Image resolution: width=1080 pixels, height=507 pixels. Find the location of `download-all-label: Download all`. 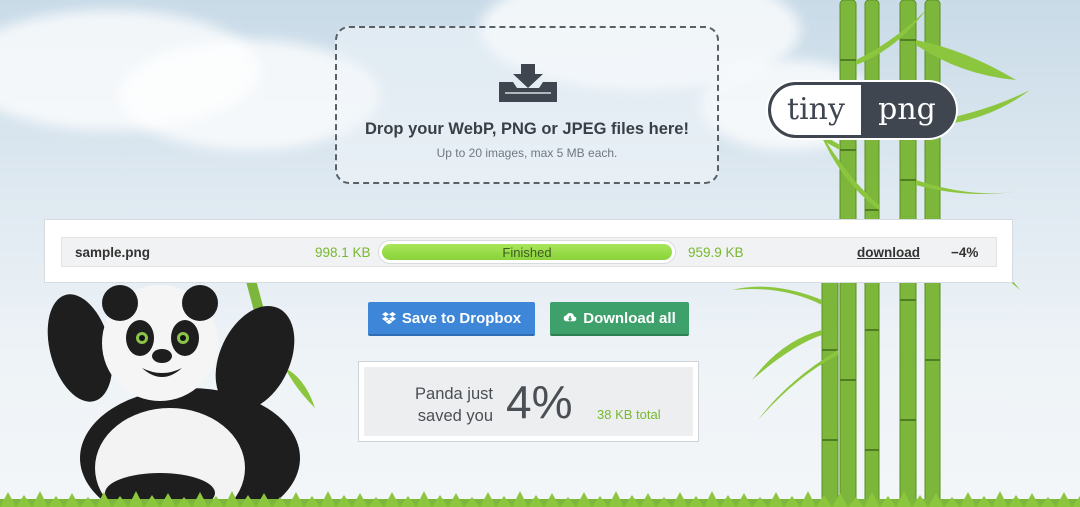

download-all-label: Download all is located at coordinates (629, 318).